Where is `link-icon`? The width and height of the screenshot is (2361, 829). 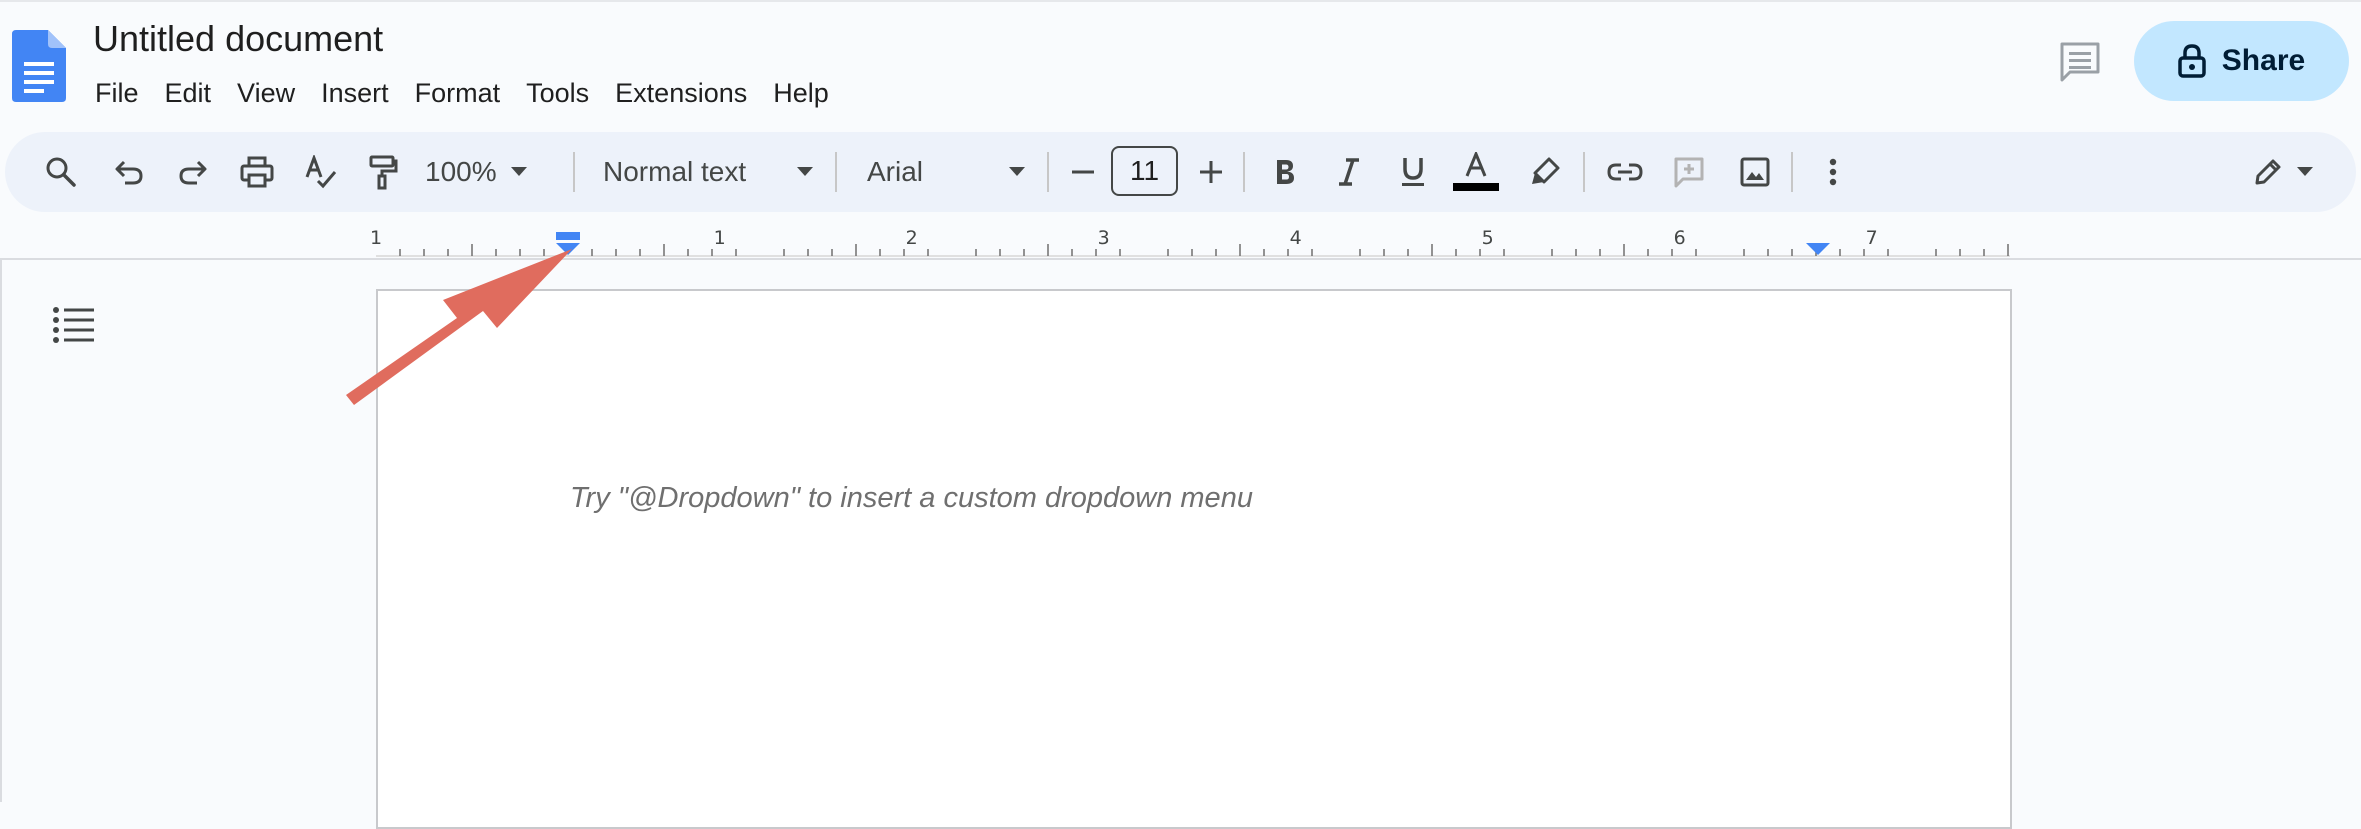 link-icon is located at coordinates (1625, 172).